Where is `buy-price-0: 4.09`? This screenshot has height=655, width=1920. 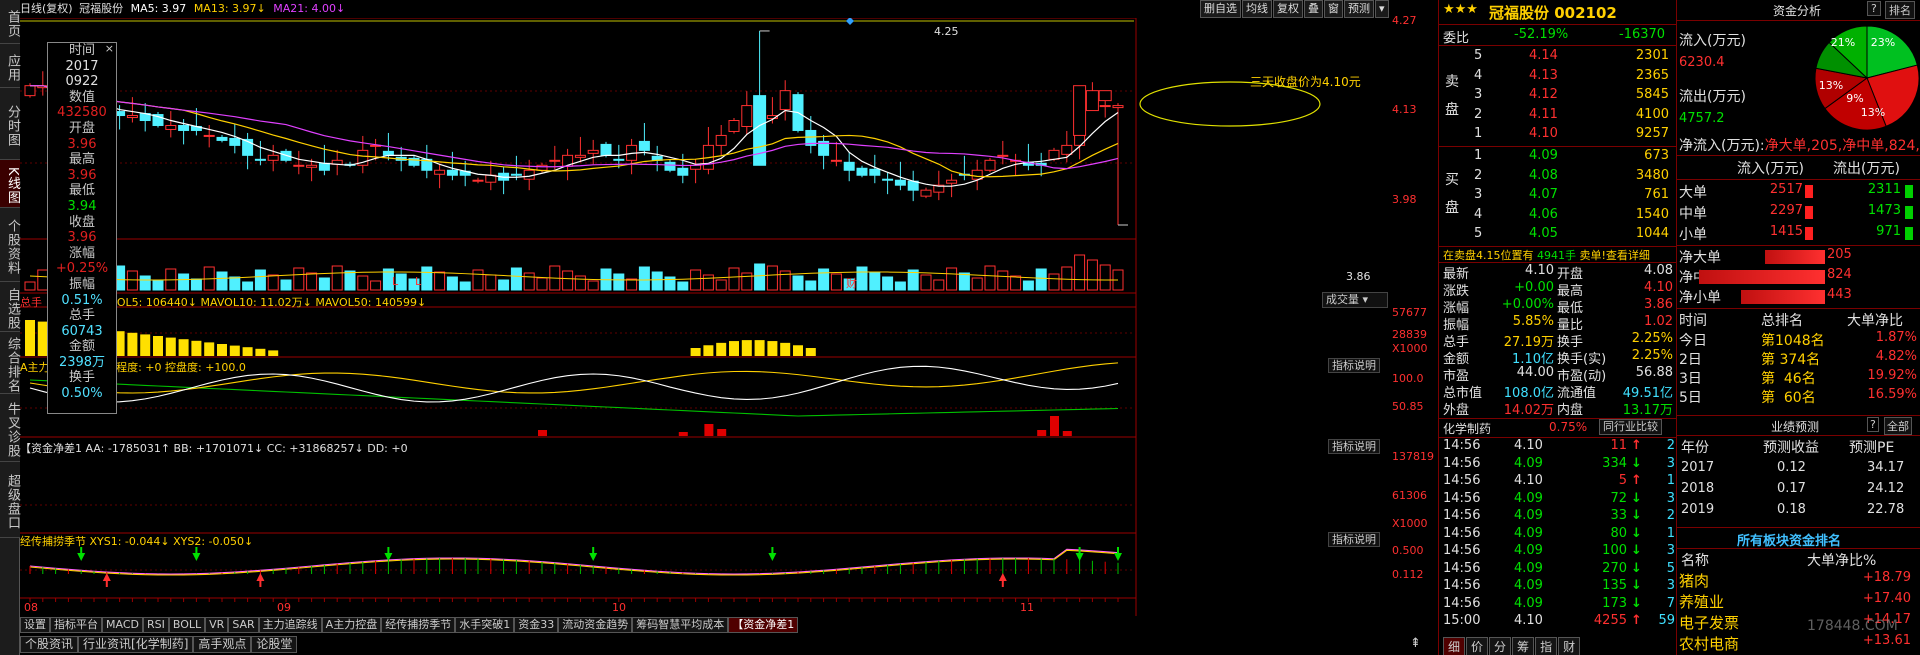
buy-price-0: 4.09 is located at coordinates (1543, 155).